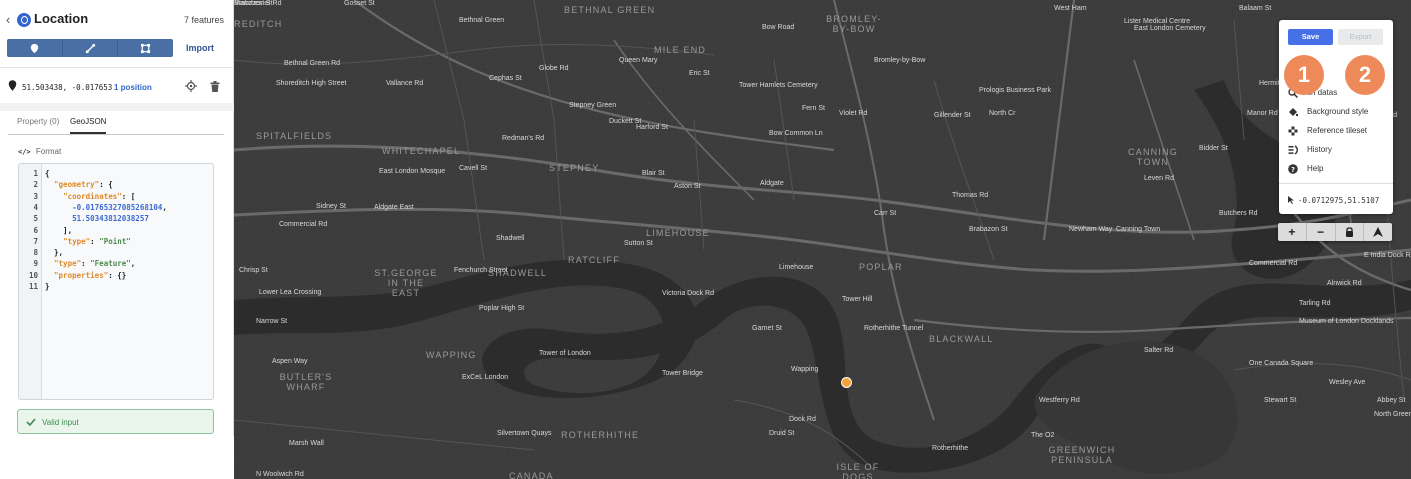 The width and height of the screenshot is (1411, 479). What do you see at coordinates (258, 24) in the screenshot?
I see `district-label: REDITCH` at bounding box center [258, 24].